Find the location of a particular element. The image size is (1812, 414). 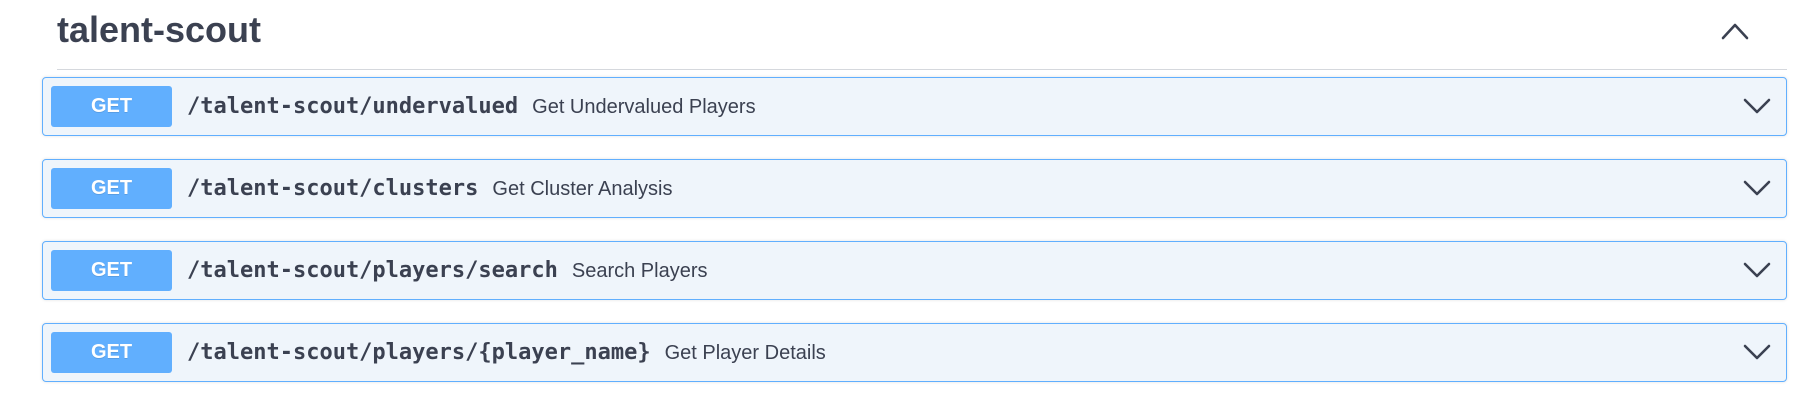

path-text: /talent-scout/players/search is located at coordinates (372, 270).